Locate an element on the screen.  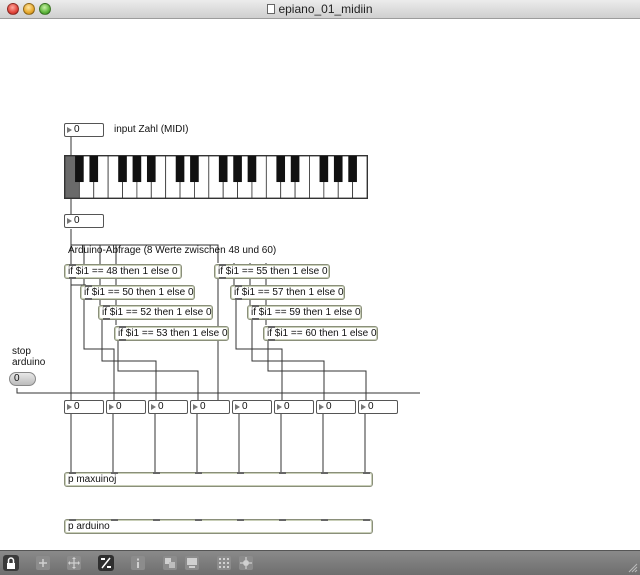
stop-arduino-toggle: 0 is located at coordinates (22, 379).